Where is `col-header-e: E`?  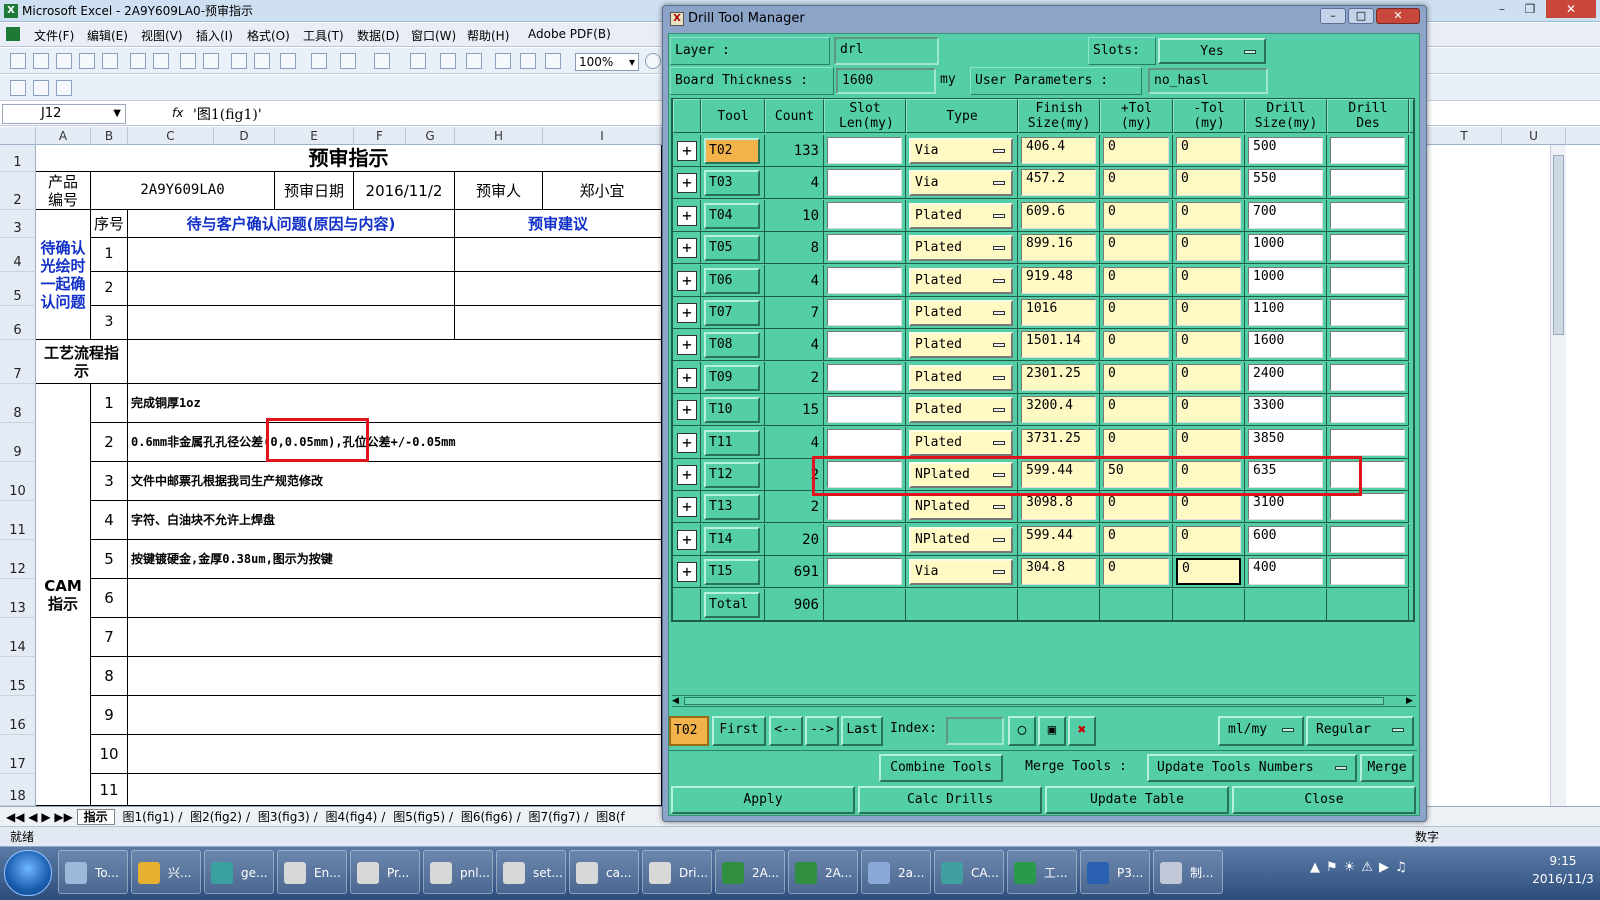
col-header-e: E is located at coordinates (314, 136).